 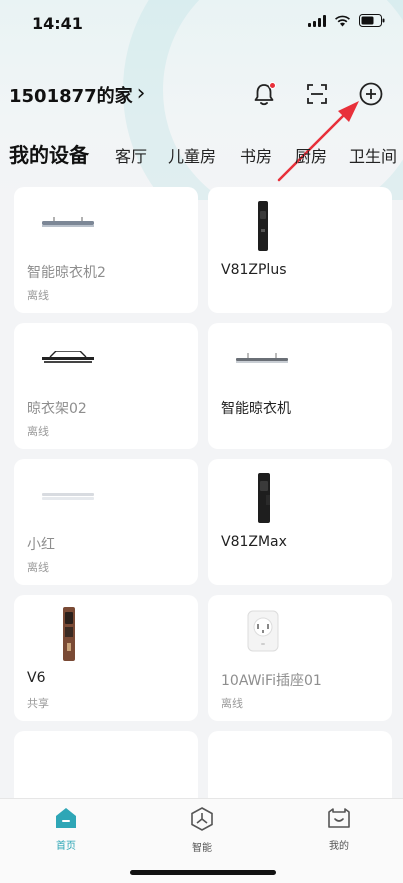 I want to click on device-card: 智能晾衣机, so click(x=300, y=386).